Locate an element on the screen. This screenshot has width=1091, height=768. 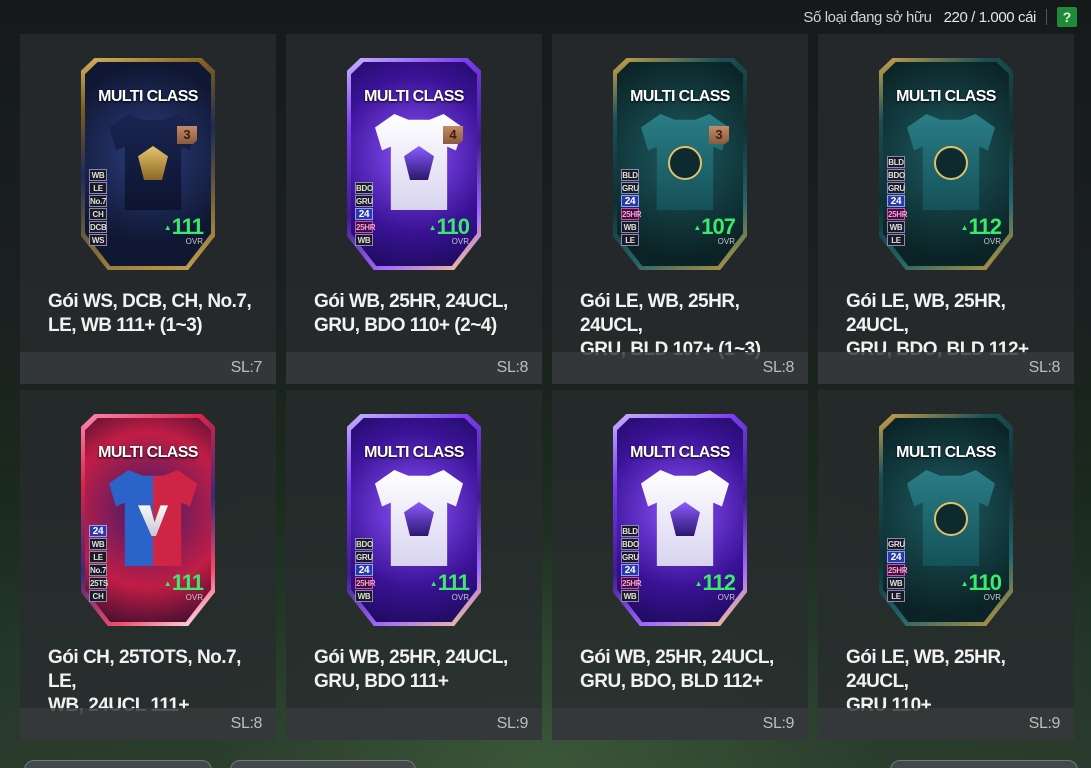
owned-summary: Số loại đang sở hữu 220 / 1.000 cái ? is located at coordinates (940, 17).